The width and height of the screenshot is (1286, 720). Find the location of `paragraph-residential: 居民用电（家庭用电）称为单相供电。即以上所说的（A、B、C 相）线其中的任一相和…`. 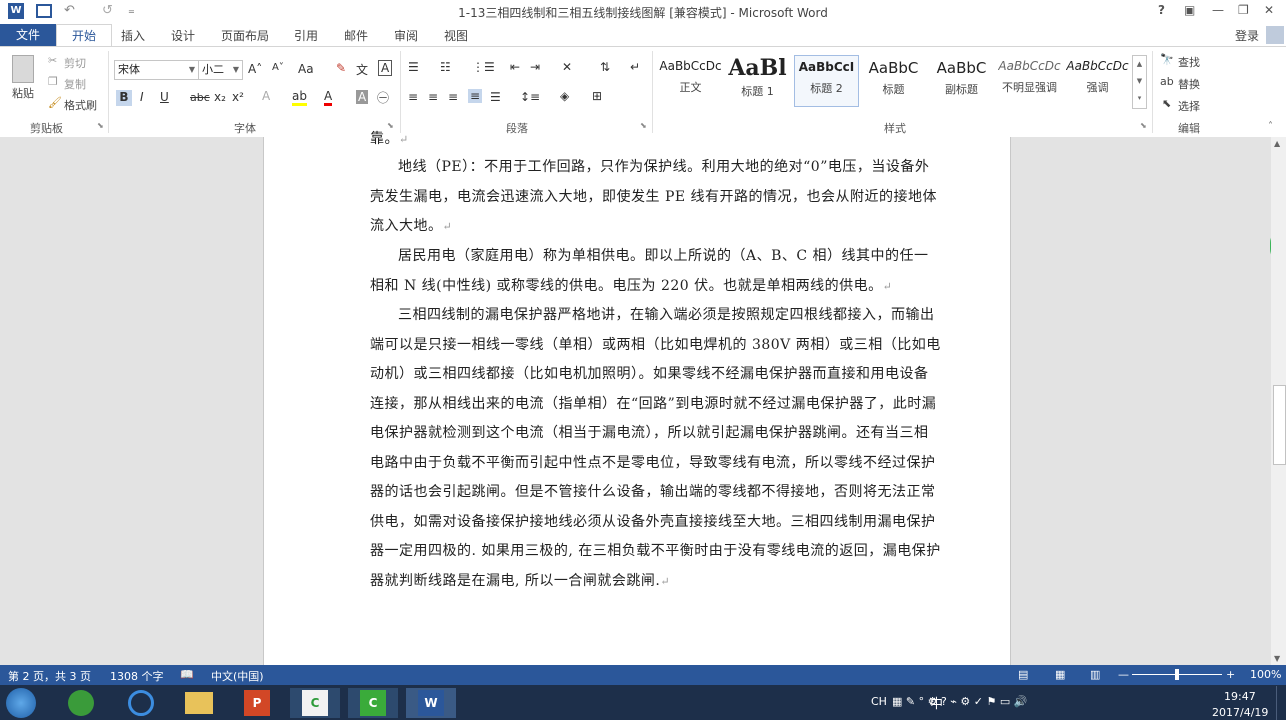

paragraph-residential: 居民用电（家庭用电）称为单相供电。即以上所说的（A、B、C 相）线其中的任一相和… is located at coordinates (656, 271).